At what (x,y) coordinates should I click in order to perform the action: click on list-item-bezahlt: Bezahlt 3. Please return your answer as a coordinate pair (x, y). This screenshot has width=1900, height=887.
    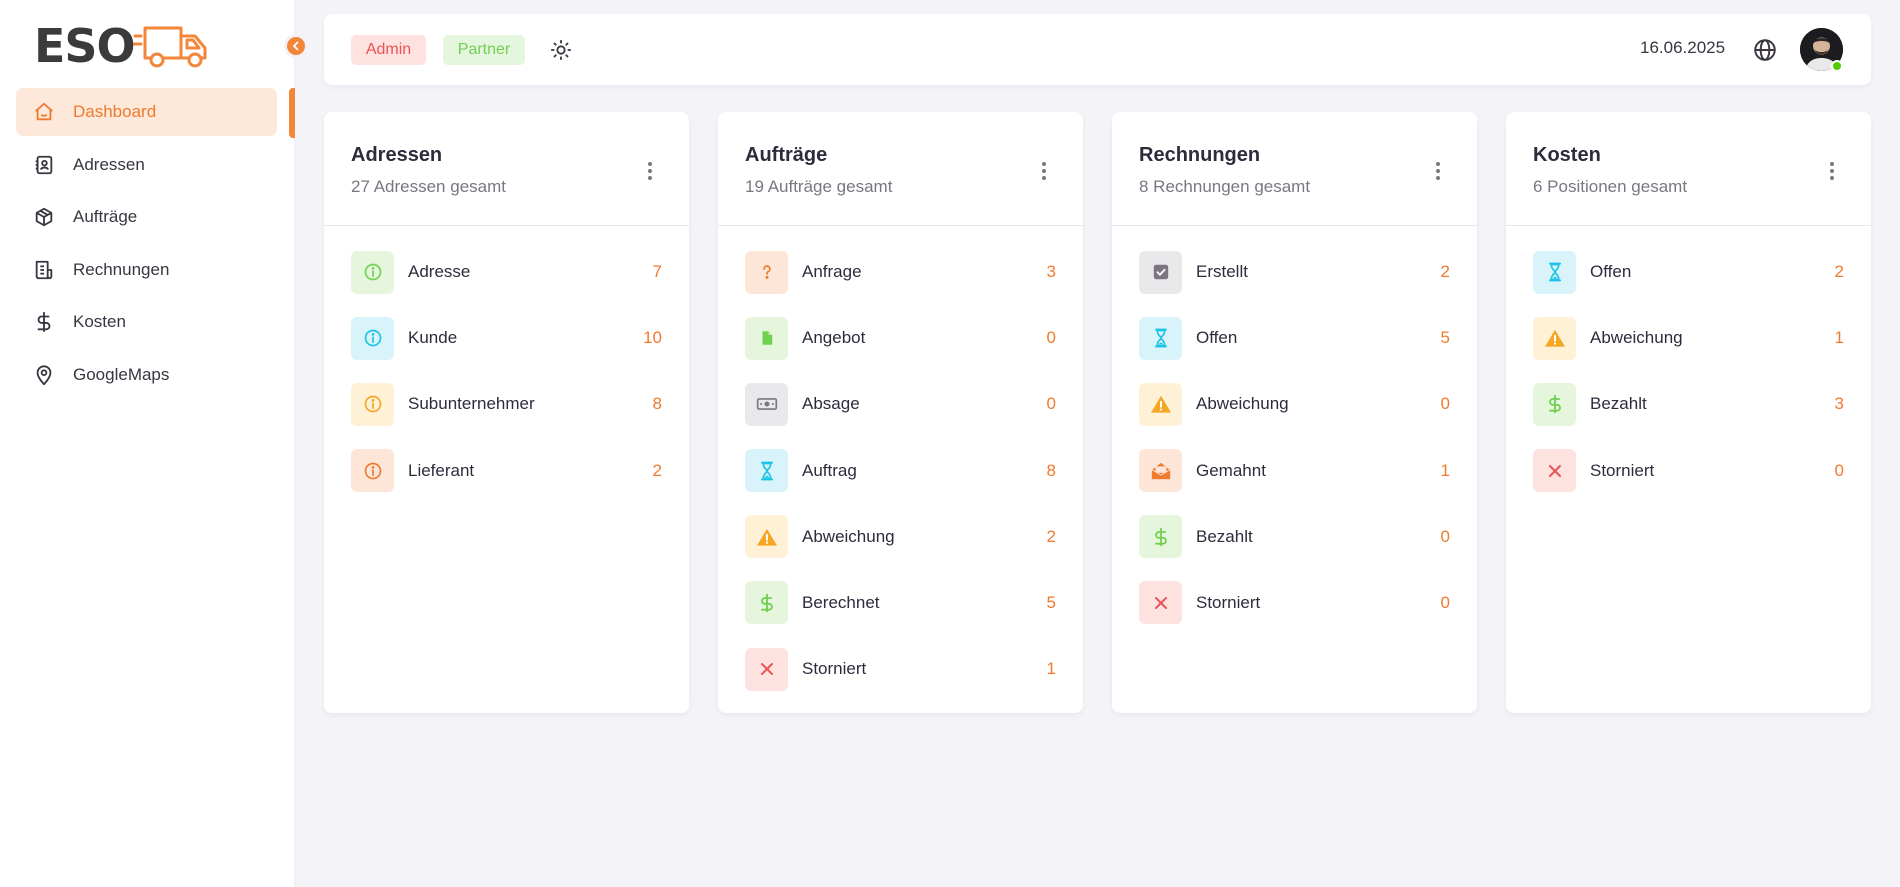
    Looking at the image, I should click on (1688, 404).